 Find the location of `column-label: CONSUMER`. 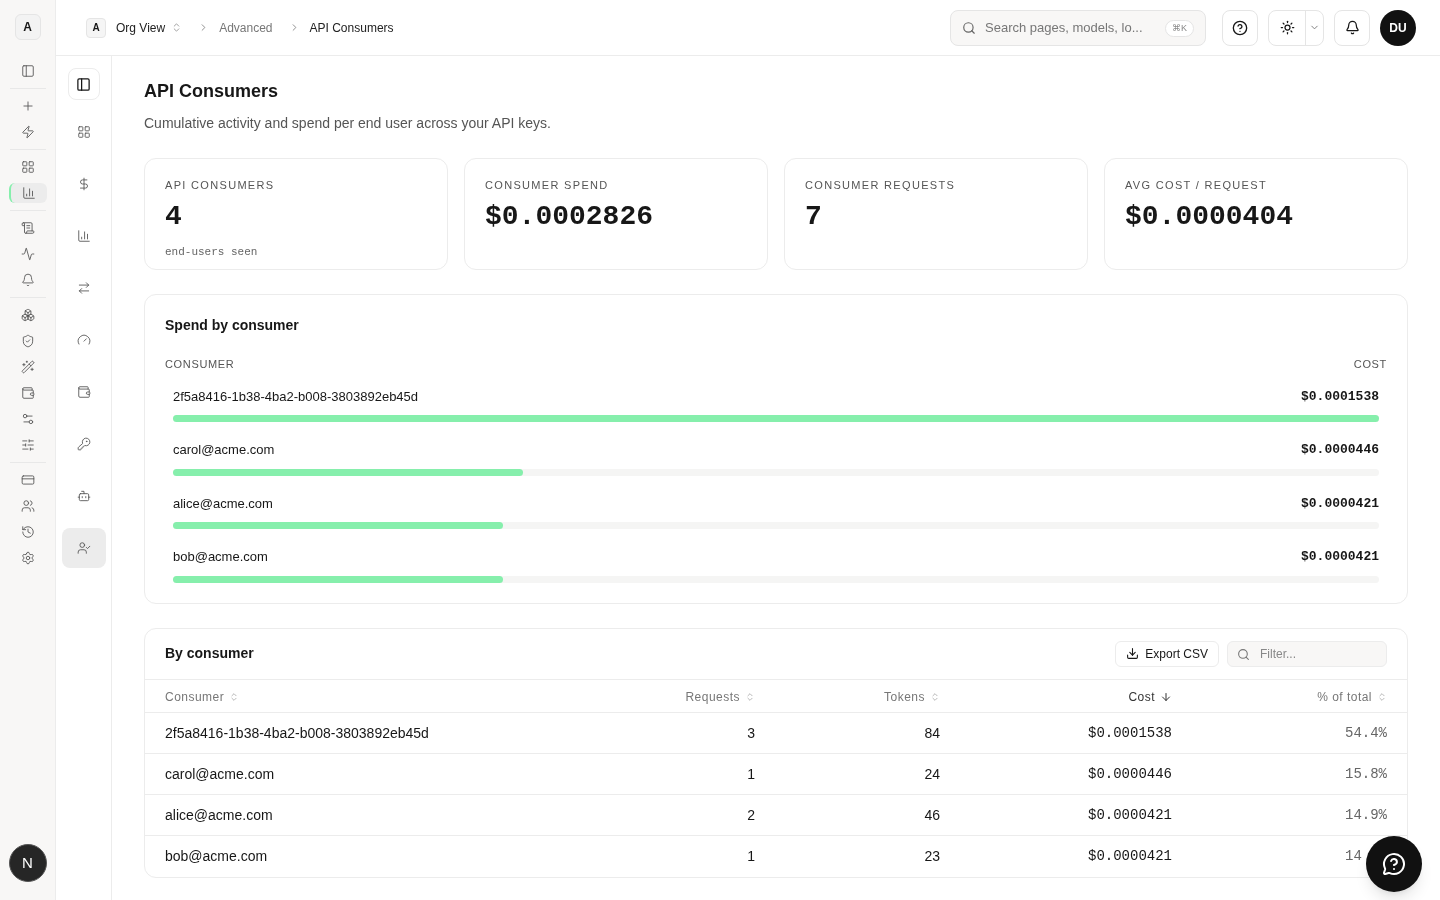

column-label: CONSUMER is located at coordinates (200, 364).